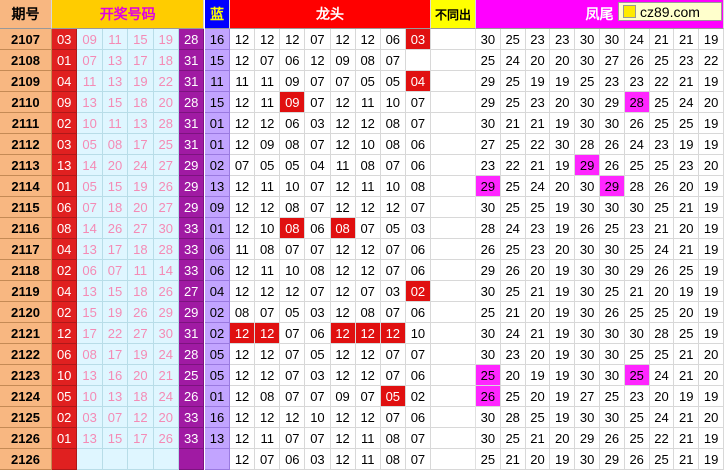 Image resolution: width=724 pixels, height=471 pixels. I want to click on fengwei-value: 28, so click(637, 102).